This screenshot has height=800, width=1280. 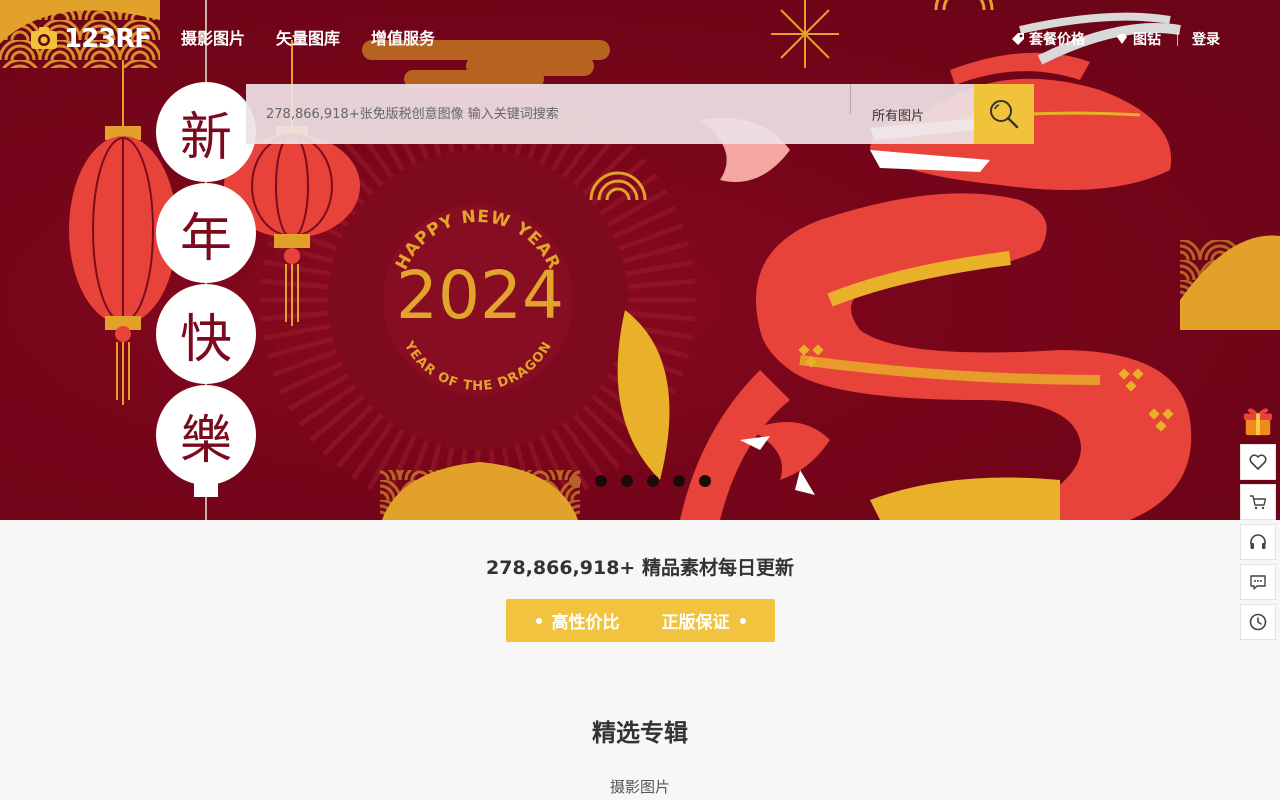 I want to click on nav-link-vectors: 矢量图库, so click(x=308, y=39).